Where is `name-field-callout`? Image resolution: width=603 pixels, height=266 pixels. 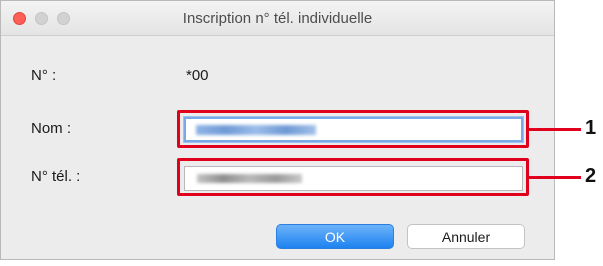 name-field-callout is located at coordinates (353, 129).